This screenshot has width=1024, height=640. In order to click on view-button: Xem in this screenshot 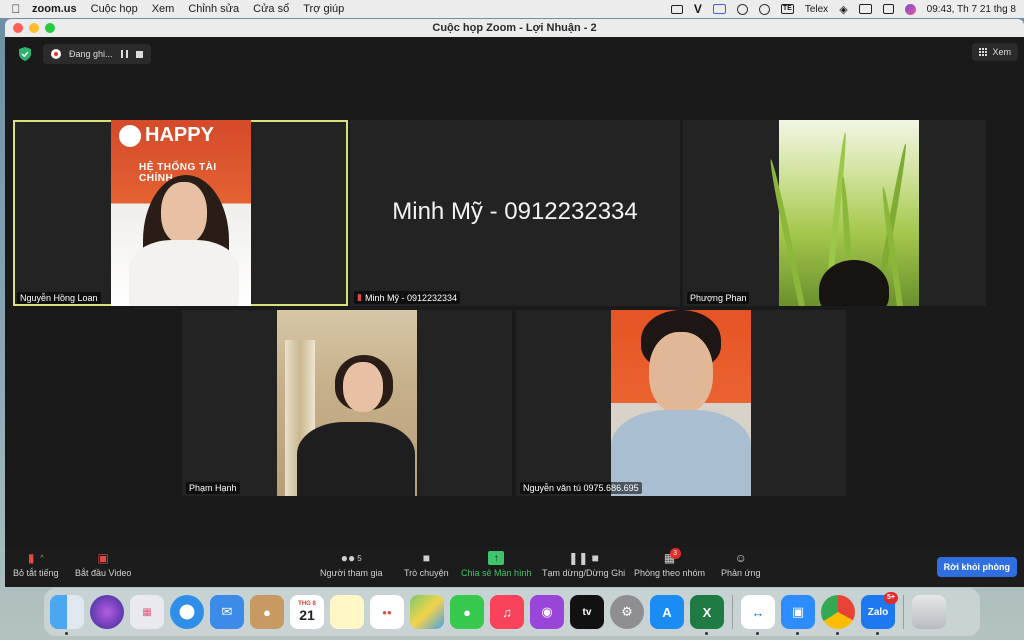, I will do `click(995, 52)`.